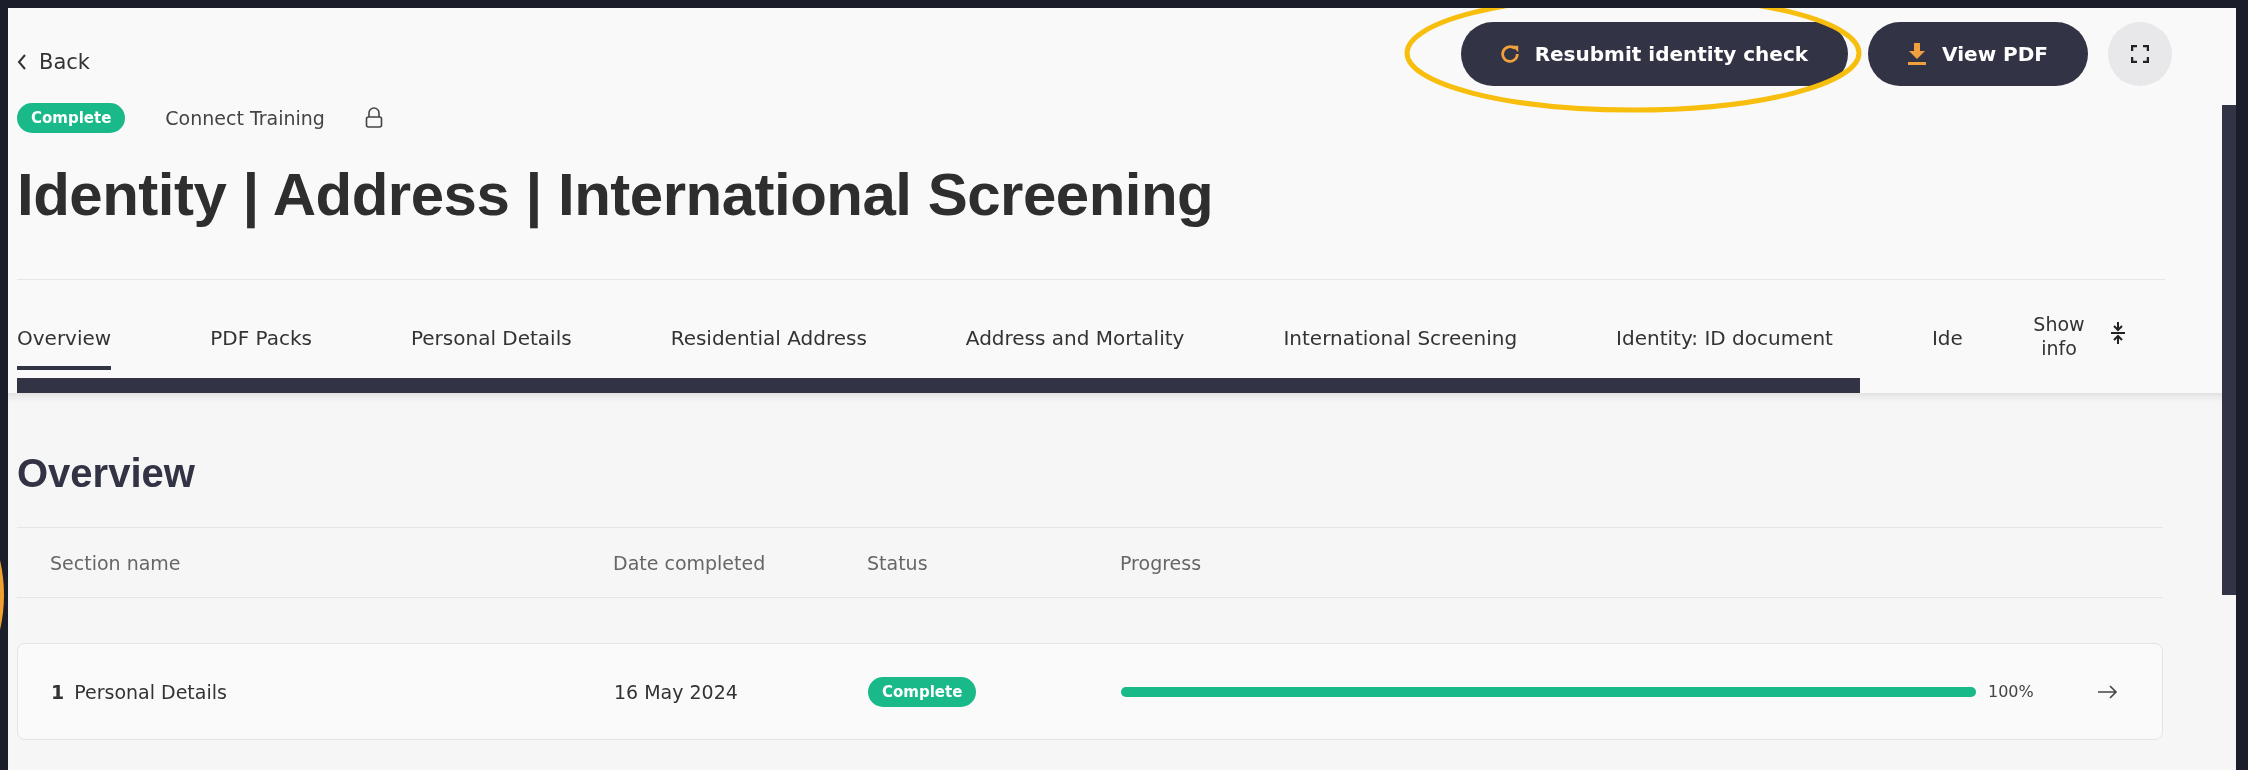 The height and width of the screenshot is (770, 2248). I want to click on tab: Residential Address, so click(768, 348).